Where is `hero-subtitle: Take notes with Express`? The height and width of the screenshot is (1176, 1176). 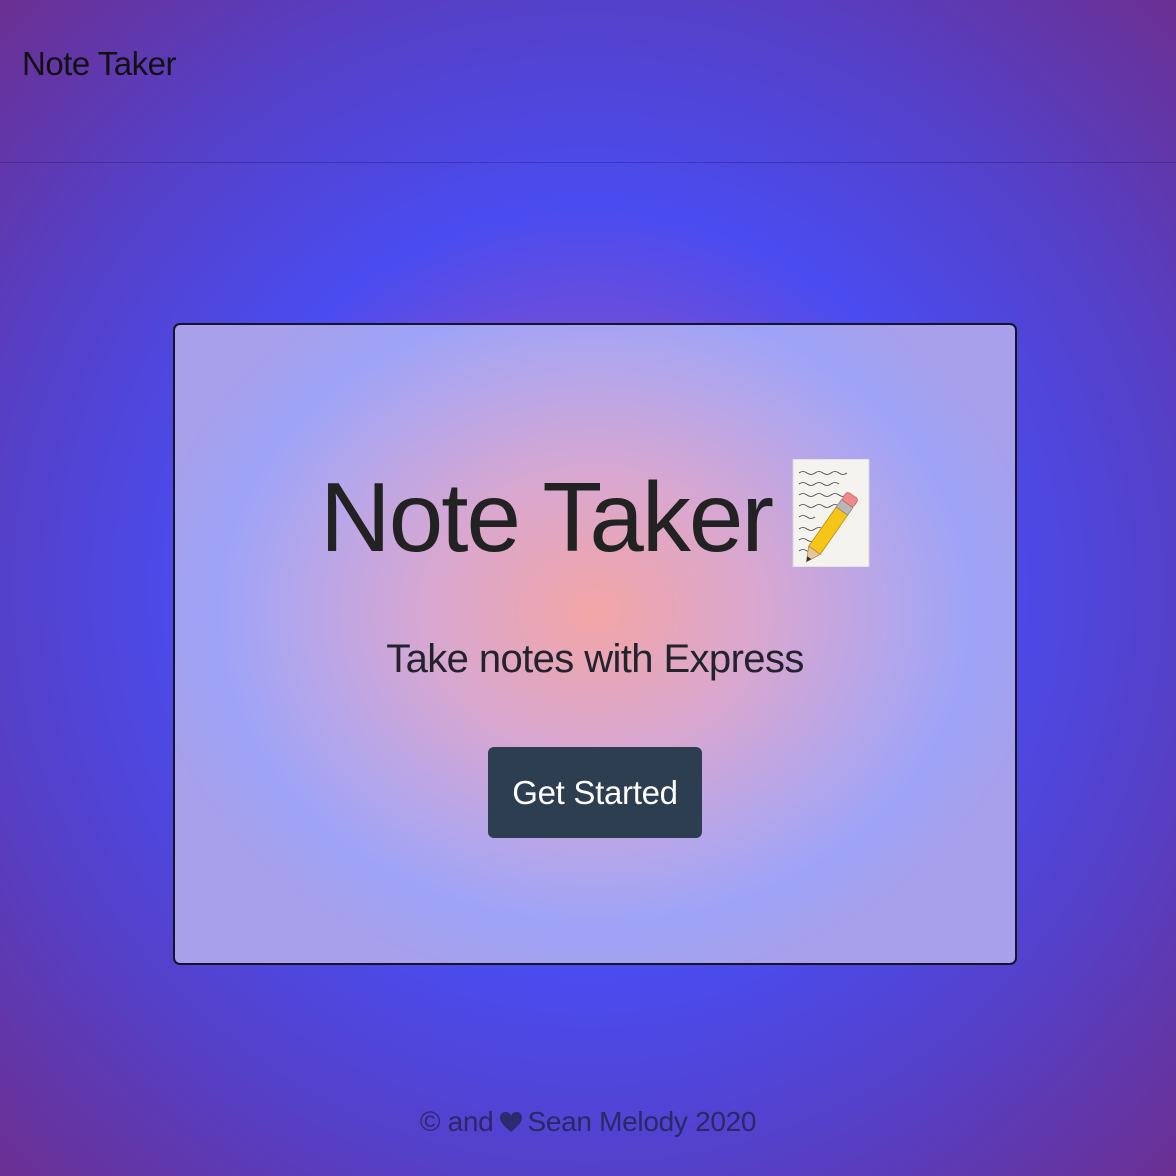
hero-subtitle: Take notes with Express is located at coordinates (595, 659).